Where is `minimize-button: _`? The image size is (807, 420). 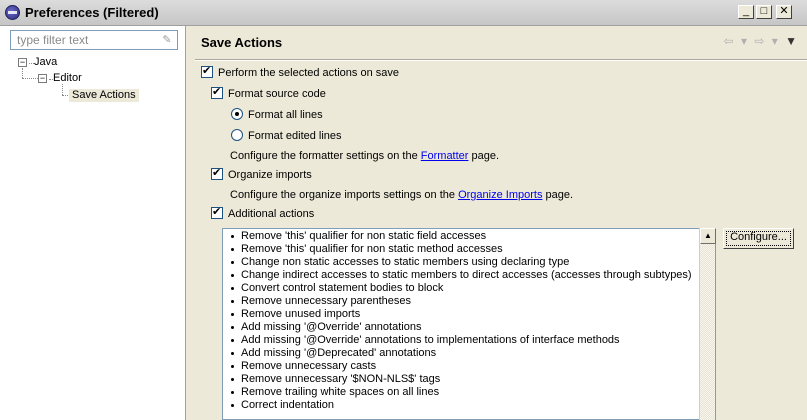 minimize-button: _ is located at coordinates (746, 12).